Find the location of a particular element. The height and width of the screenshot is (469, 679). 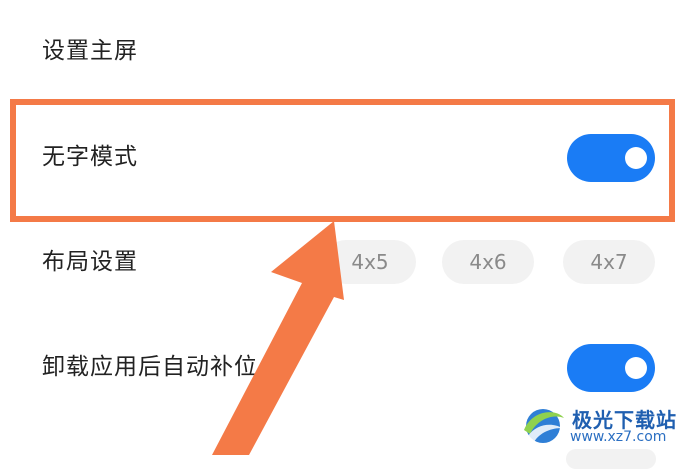

no-text-mode-toggle is located at coordinates (611, 158).